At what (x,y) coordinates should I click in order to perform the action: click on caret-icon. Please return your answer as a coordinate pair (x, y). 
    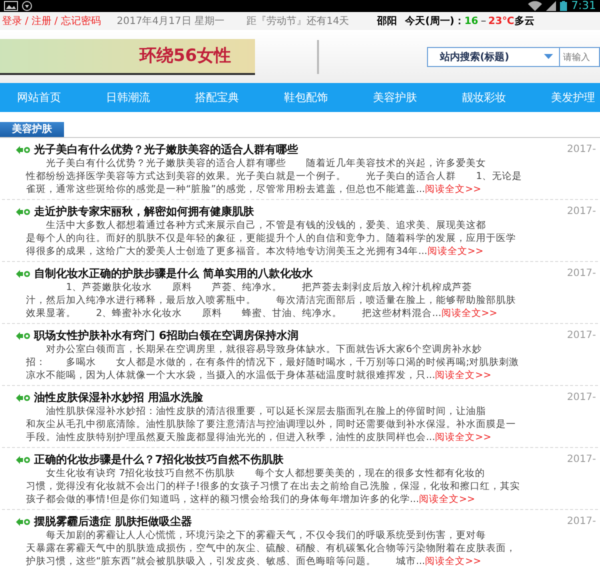
    Looking at the image, I should click on (548, 56).